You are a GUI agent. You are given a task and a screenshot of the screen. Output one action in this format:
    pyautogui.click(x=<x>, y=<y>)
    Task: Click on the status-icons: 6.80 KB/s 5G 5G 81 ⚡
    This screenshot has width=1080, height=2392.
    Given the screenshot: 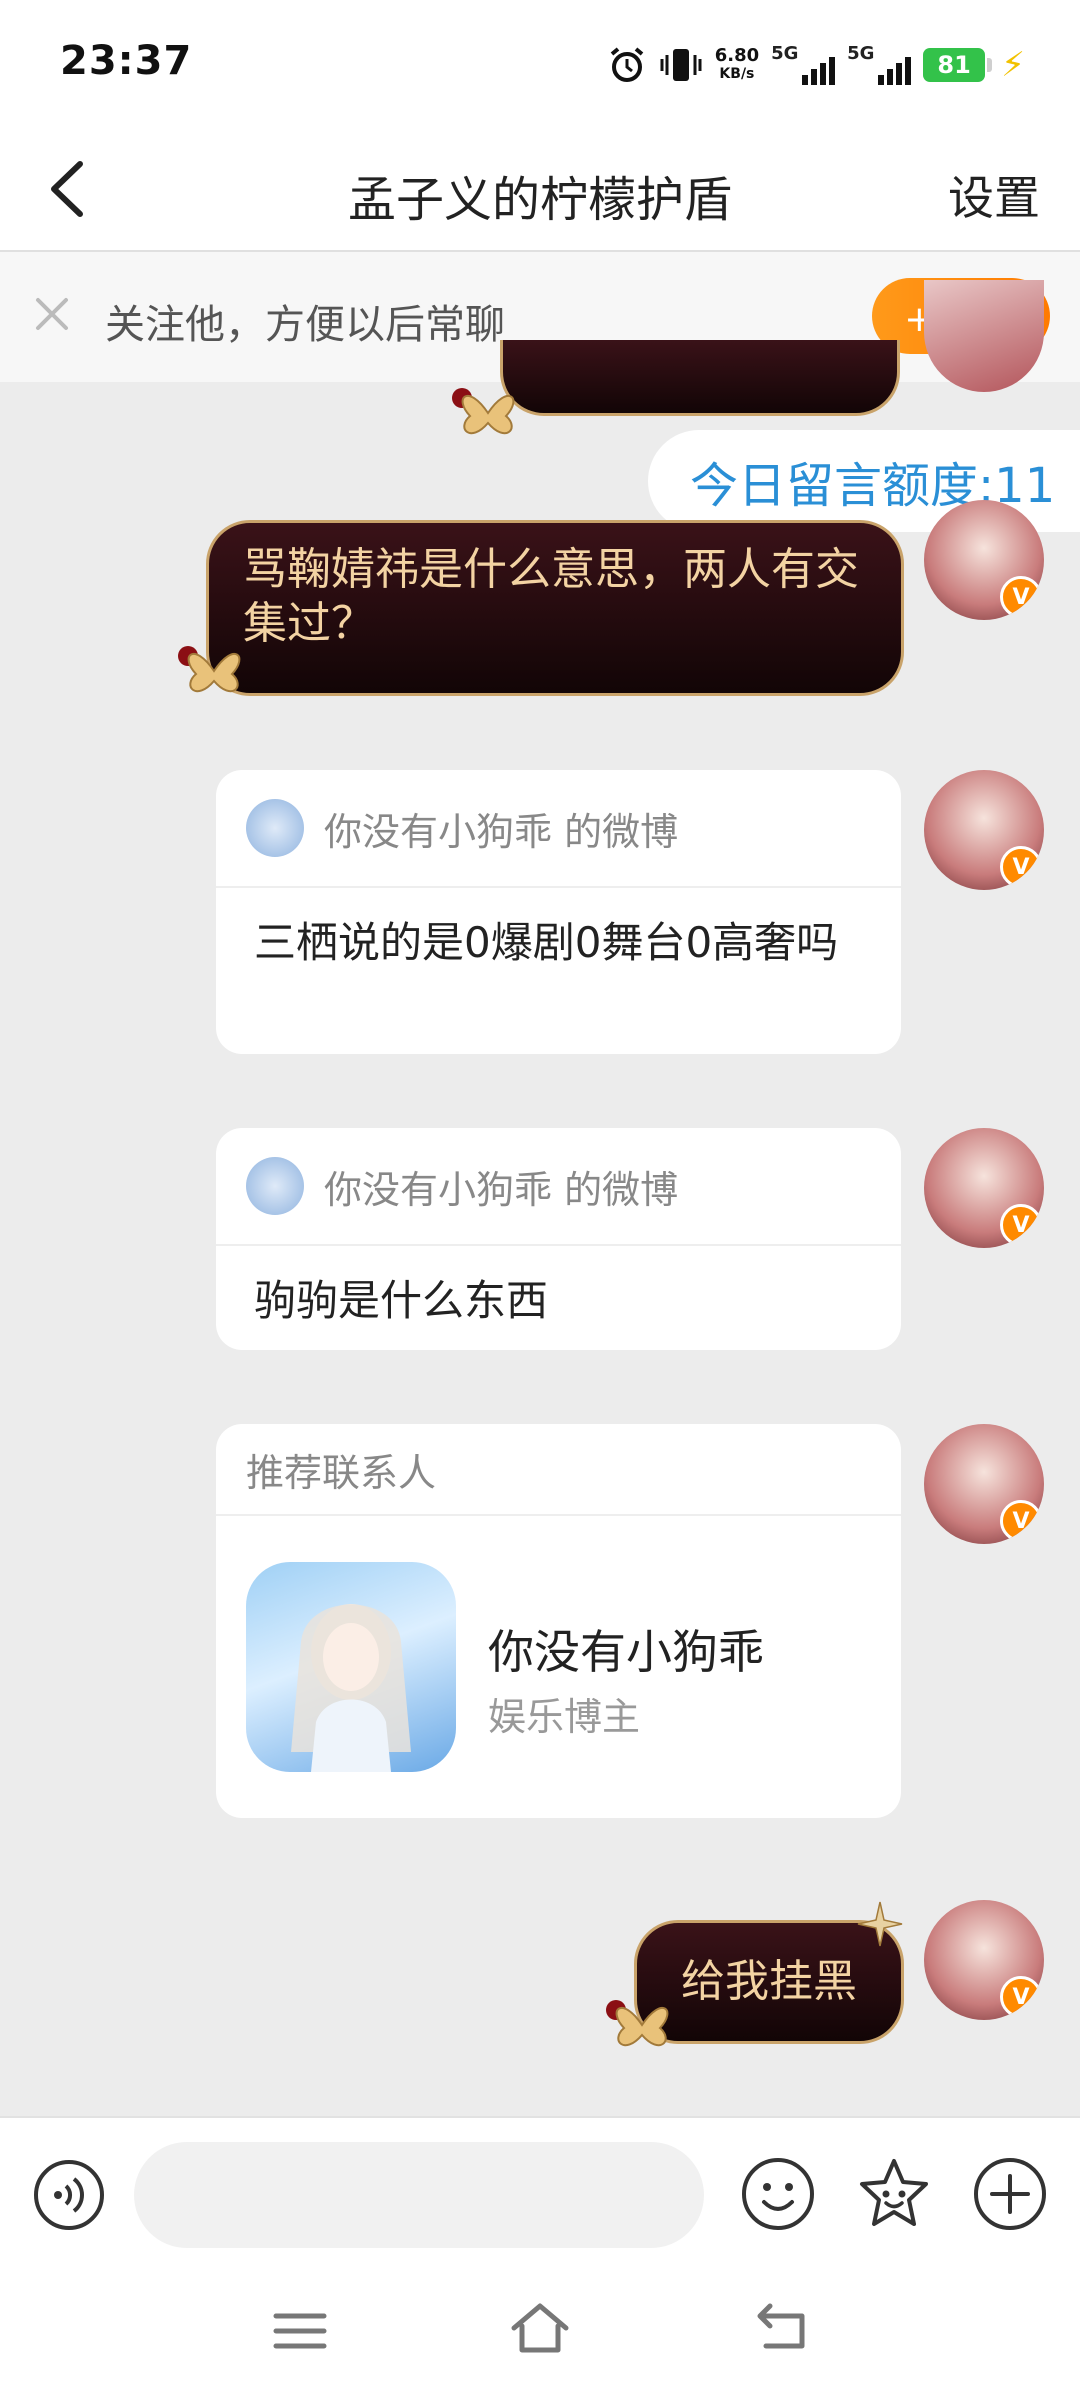 What is the action you would take?
    pyautogui.click(x=816, y=65)
    